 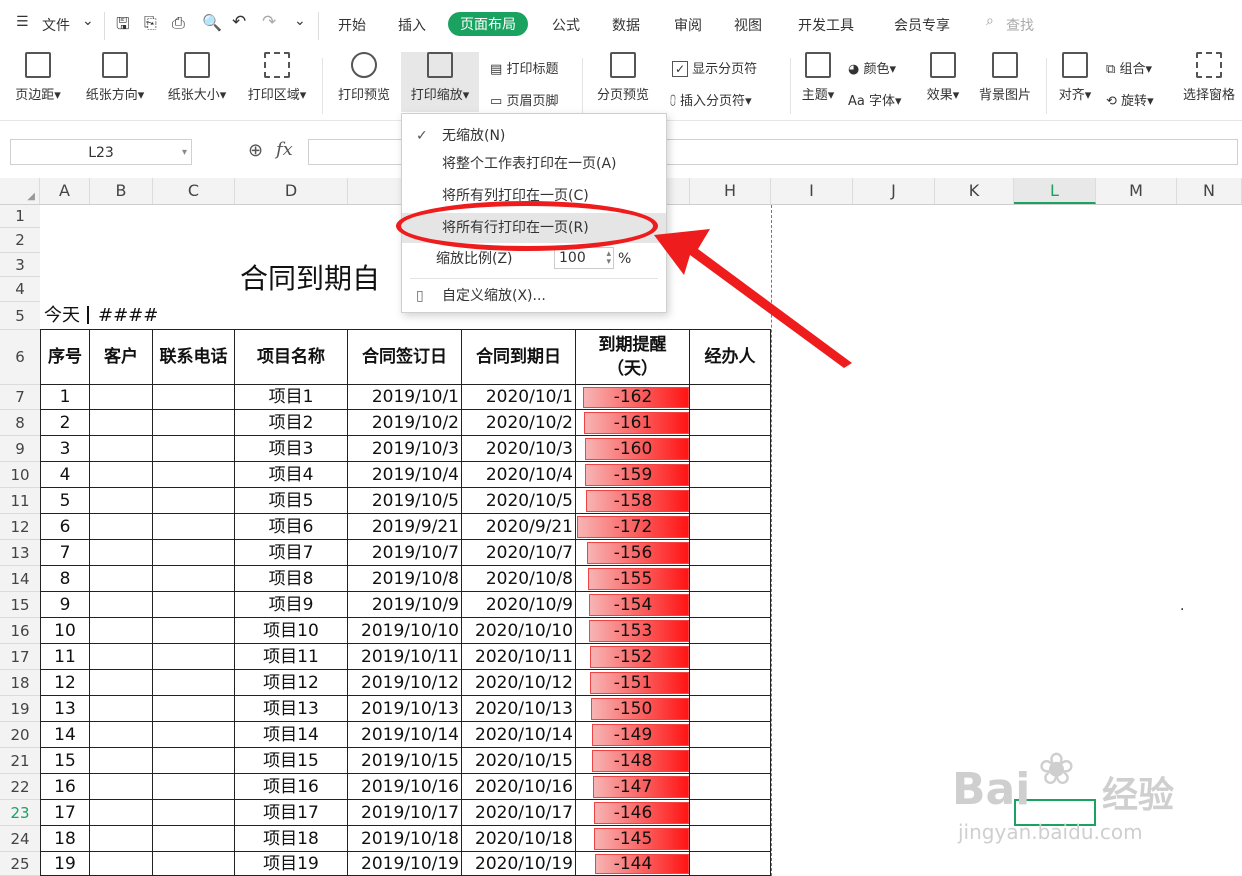 What do you see at coordinates (519, 501) in the screenshot?
I see `cell-due-date: 2020/10/5` at bounding box center [519, 501].